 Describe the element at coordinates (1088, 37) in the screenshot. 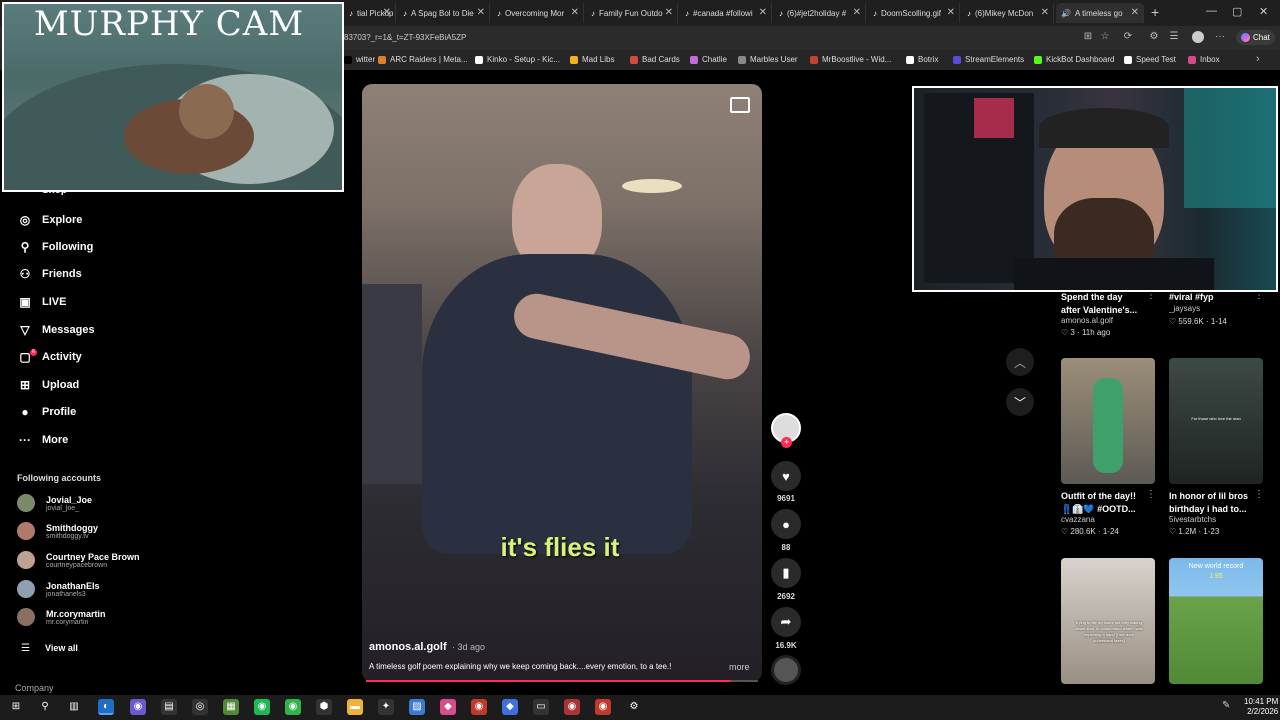

I see `tab-actions-icon: ⊞` at that location.